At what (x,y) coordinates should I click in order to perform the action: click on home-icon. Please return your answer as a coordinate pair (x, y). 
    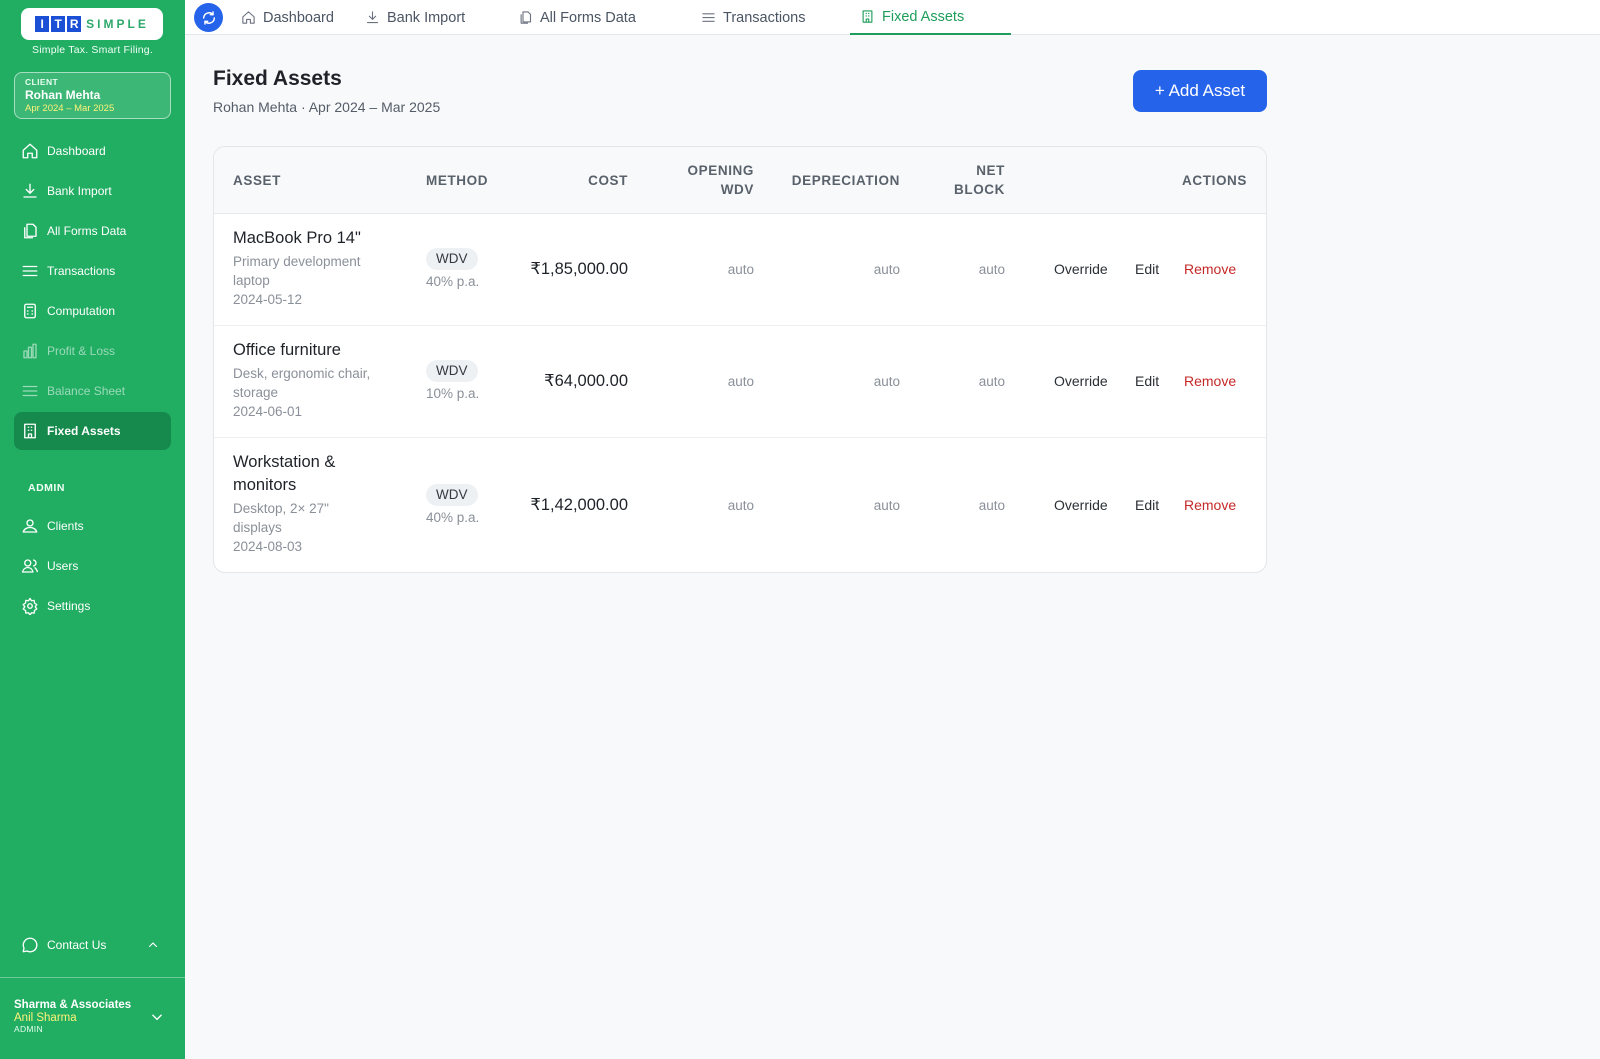
    Looking at the image, I should click on (30, 151).